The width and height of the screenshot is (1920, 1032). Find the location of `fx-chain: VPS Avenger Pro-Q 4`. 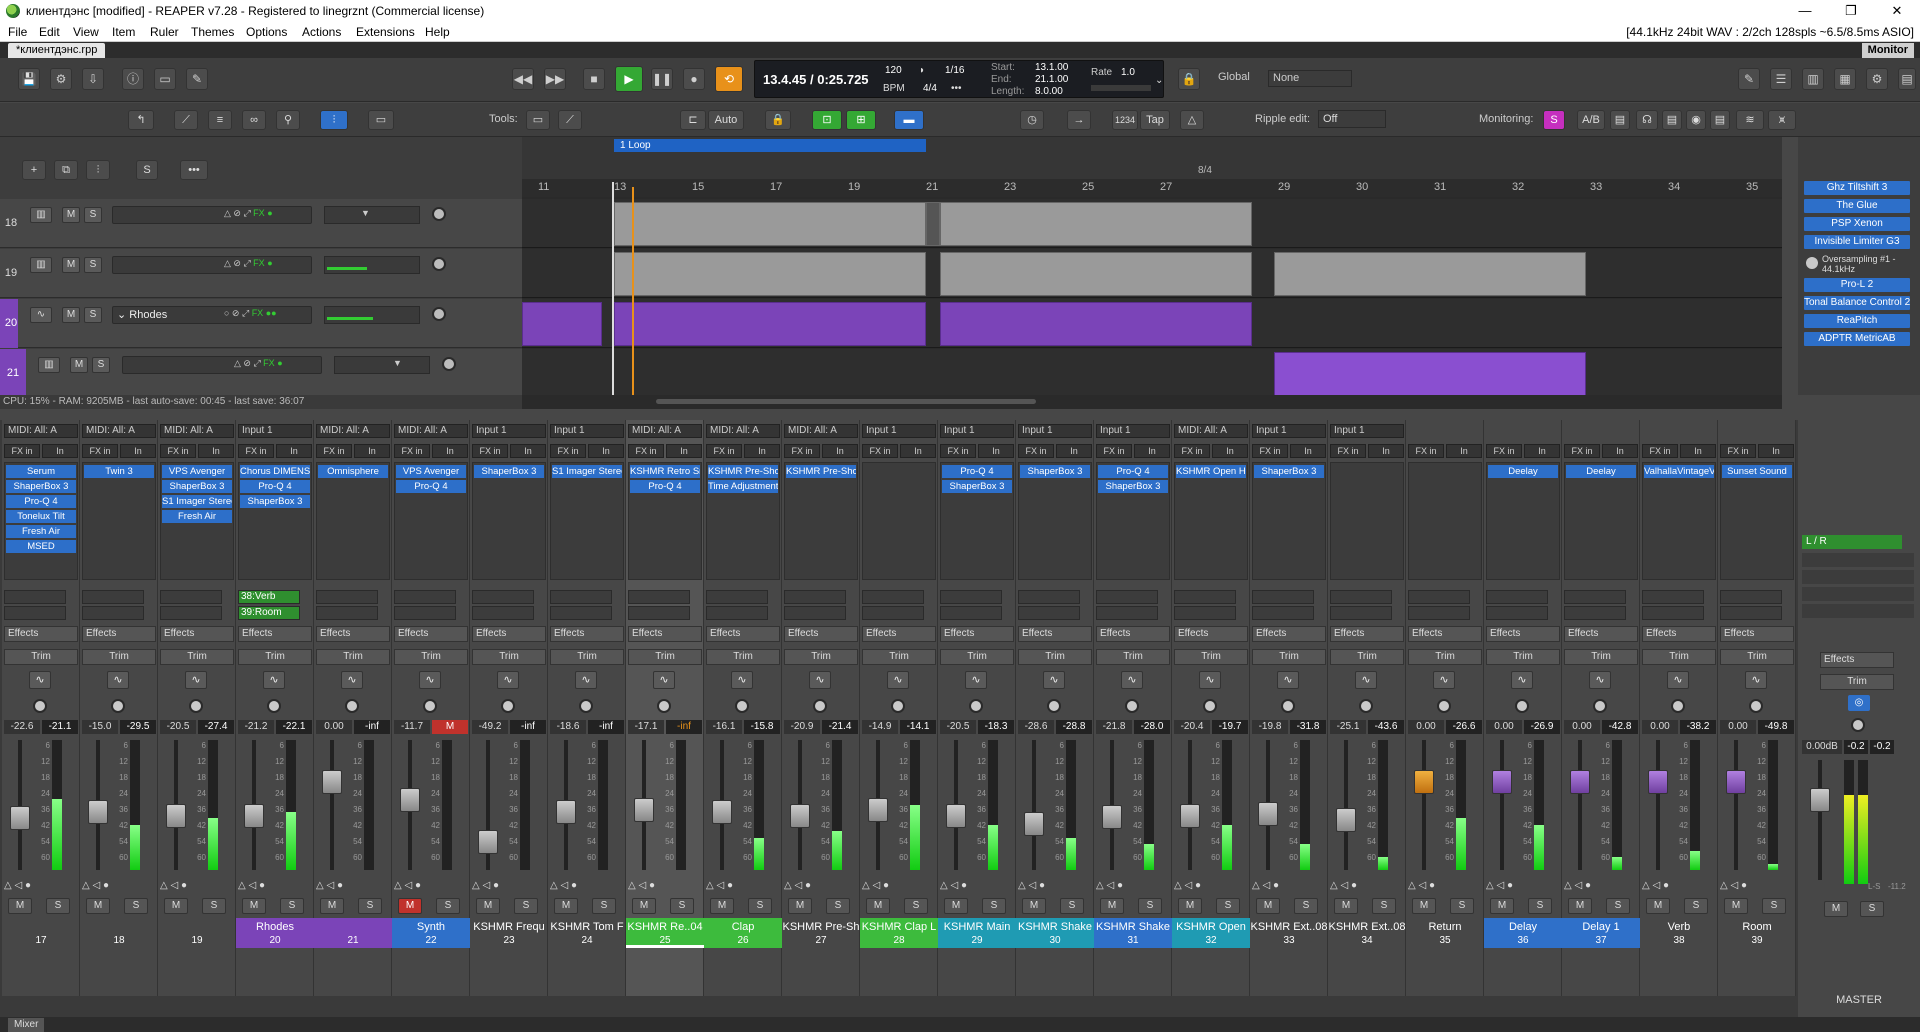

fx-chain: VPS Avenger Pro-Q 4 is located at coordinates (431, 521).